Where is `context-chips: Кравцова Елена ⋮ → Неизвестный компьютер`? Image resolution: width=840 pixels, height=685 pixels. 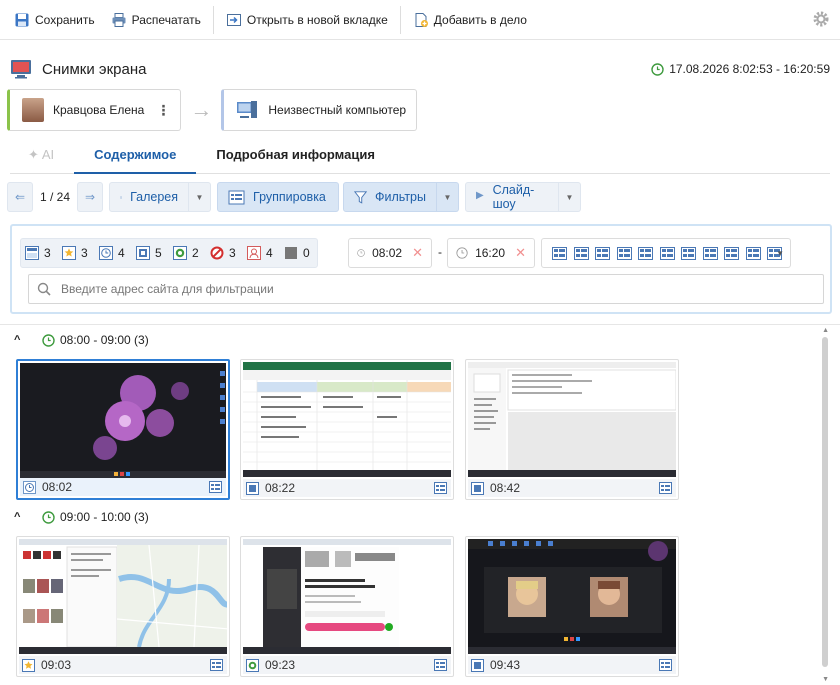
context-chips: Кравцова Елена ⋮ → Неизвестный компьютер is located at coordinates (212, 110).